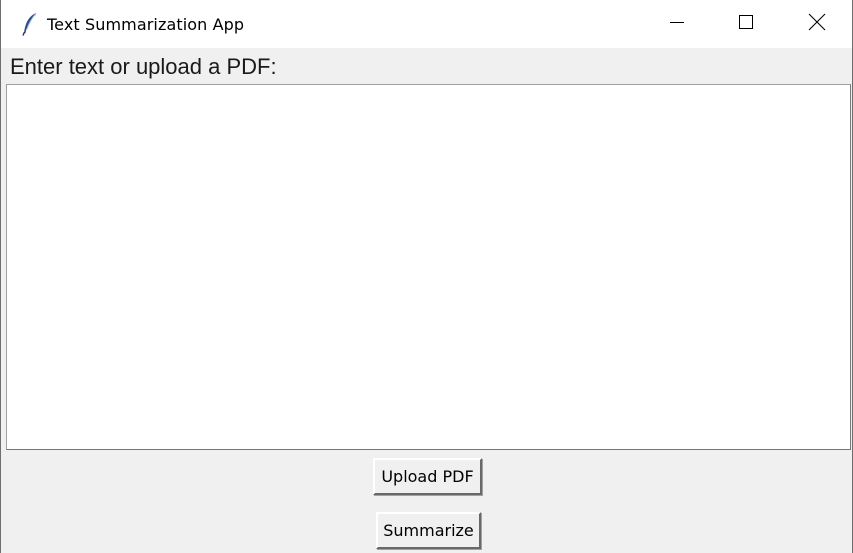  I want to click on close-icon, so click(817, 24).